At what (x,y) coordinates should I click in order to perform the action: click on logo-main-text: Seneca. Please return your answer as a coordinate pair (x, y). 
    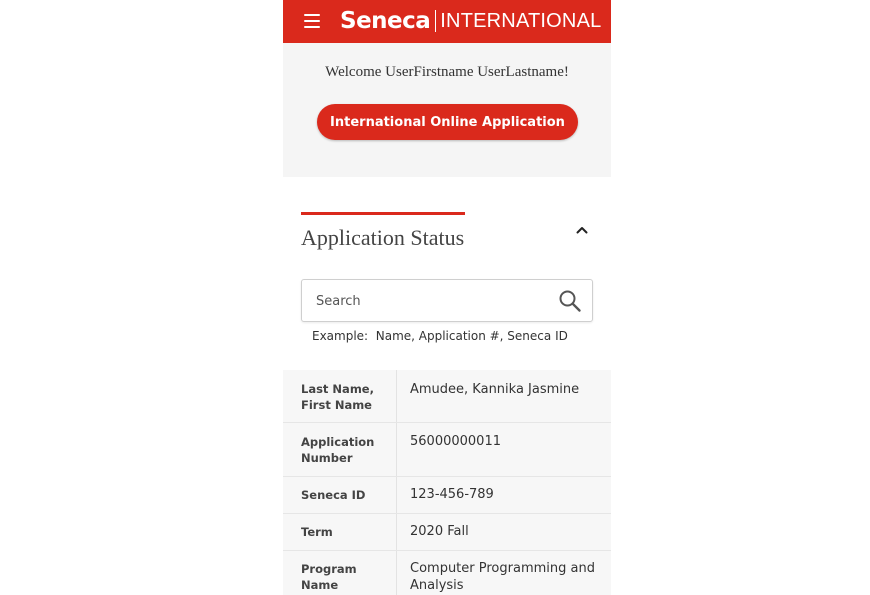
    Looking at the image, I should click on (385, 21).